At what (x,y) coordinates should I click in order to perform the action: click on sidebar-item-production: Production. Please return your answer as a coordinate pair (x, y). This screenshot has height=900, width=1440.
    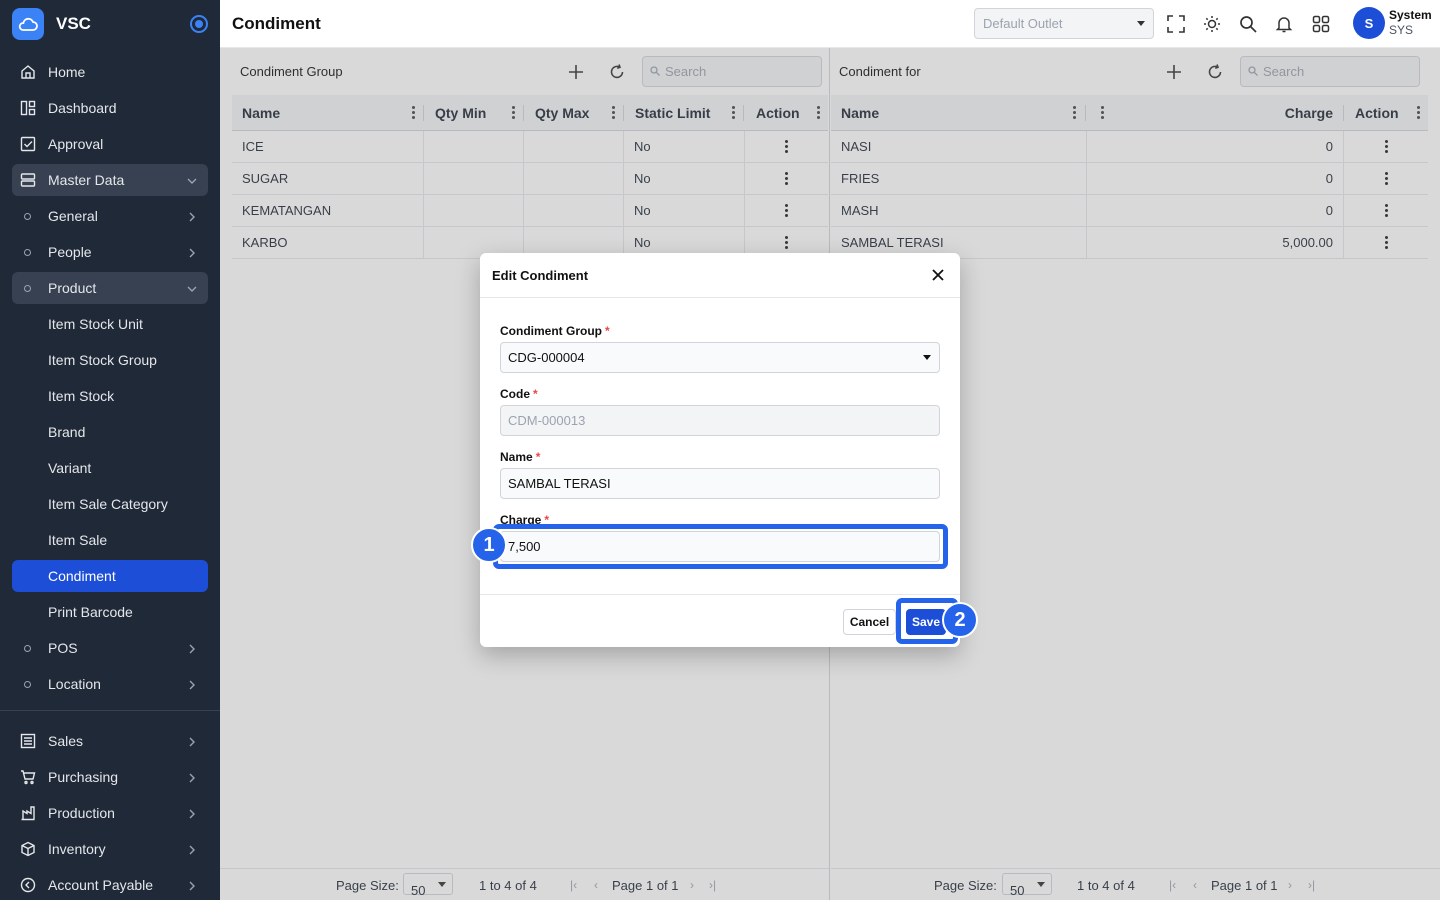
    Looking at the image, I should click on (110, 813).